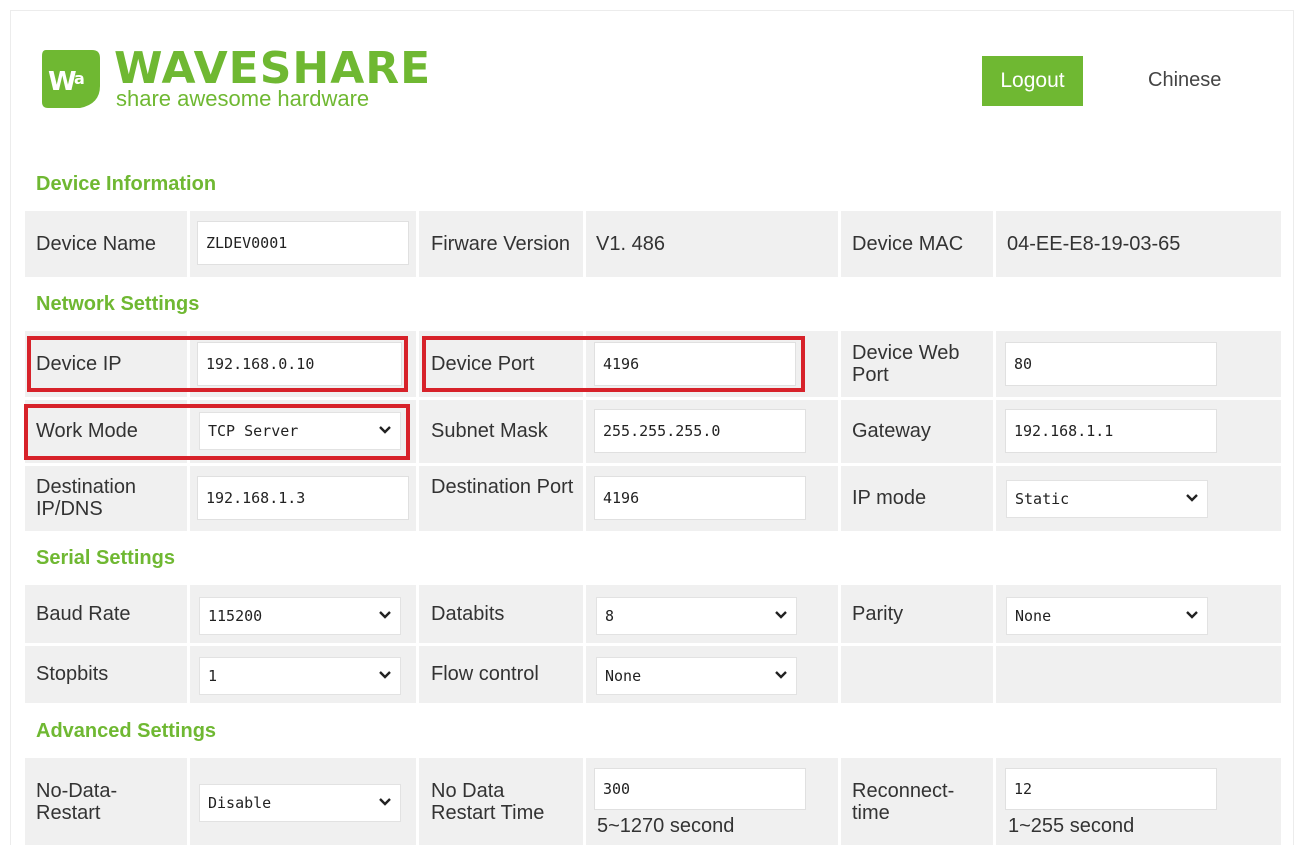 This screenshot has height=845, width=1296. What do you see at coordinates (300, 676) in the screenshot?
I see `stopbits-select: 1` at bounding box center [300, 676].